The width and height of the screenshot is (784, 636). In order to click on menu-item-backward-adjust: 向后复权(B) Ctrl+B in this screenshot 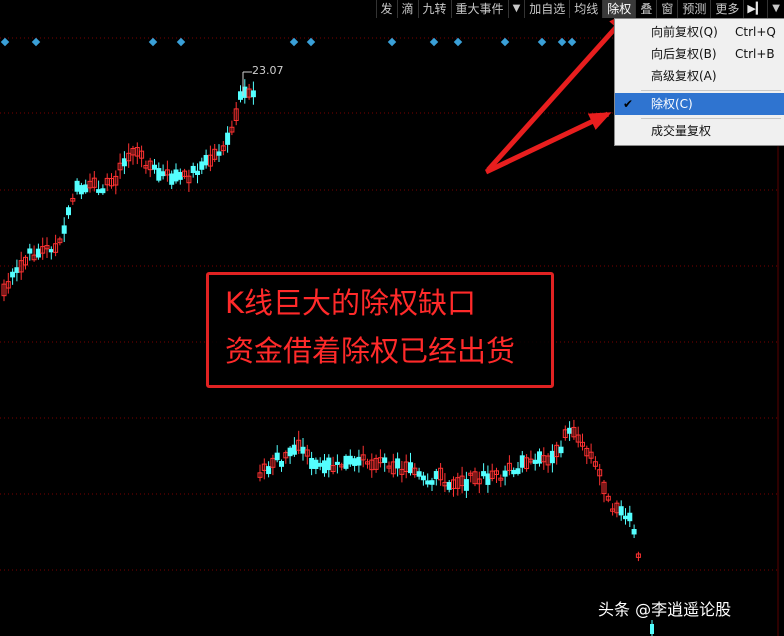, I will do `click(699, 54)`.